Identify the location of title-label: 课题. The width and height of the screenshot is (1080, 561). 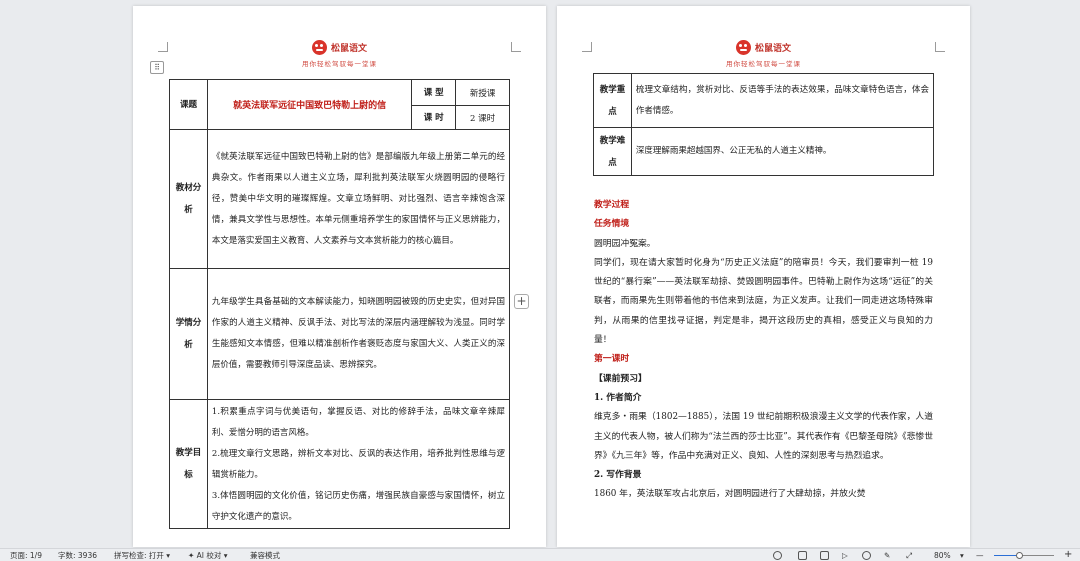
(188, 104).